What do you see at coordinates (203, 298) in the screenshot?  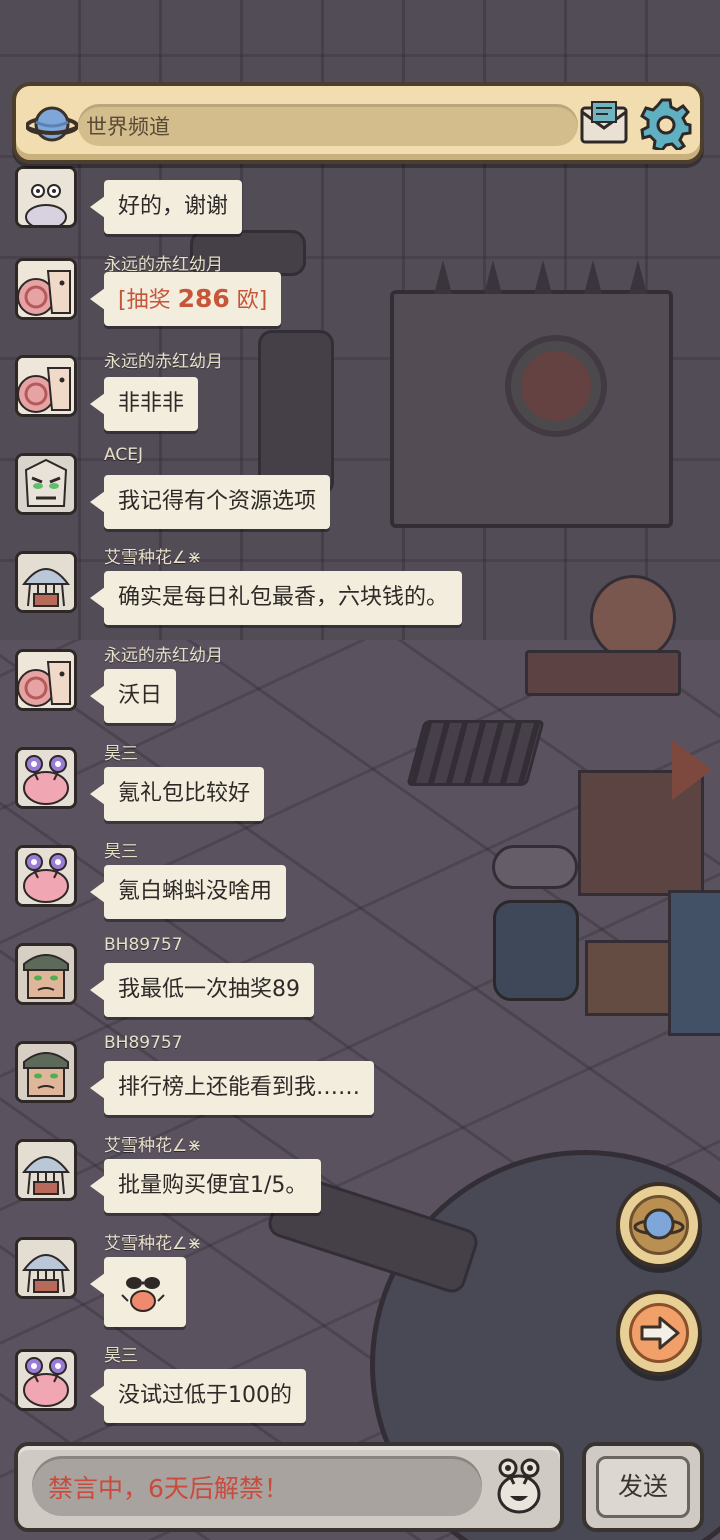 I see `lottery-number: 286` at bounding box center [203, 298].